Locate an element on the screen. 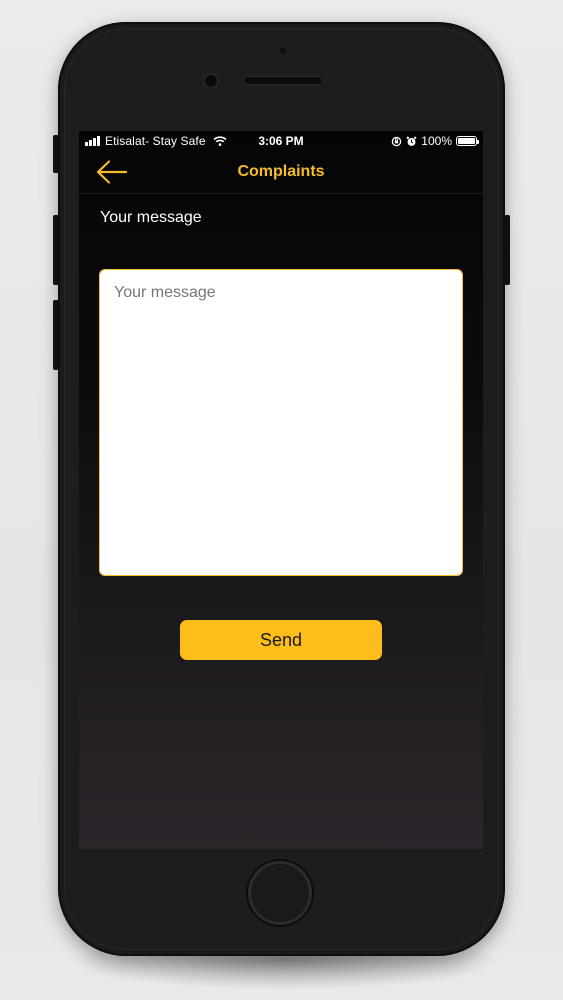 The height and width of the screenshot is (1000, 563). orientation-lock-icon is located at coordinates (397, 141).